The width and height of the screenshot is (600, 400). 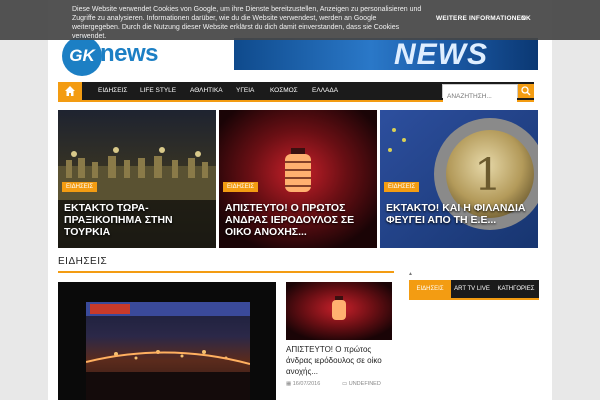 I want to click on cookie-more-info-link: WEITERE INFORMATIONEN, so click(x=481, y=18).